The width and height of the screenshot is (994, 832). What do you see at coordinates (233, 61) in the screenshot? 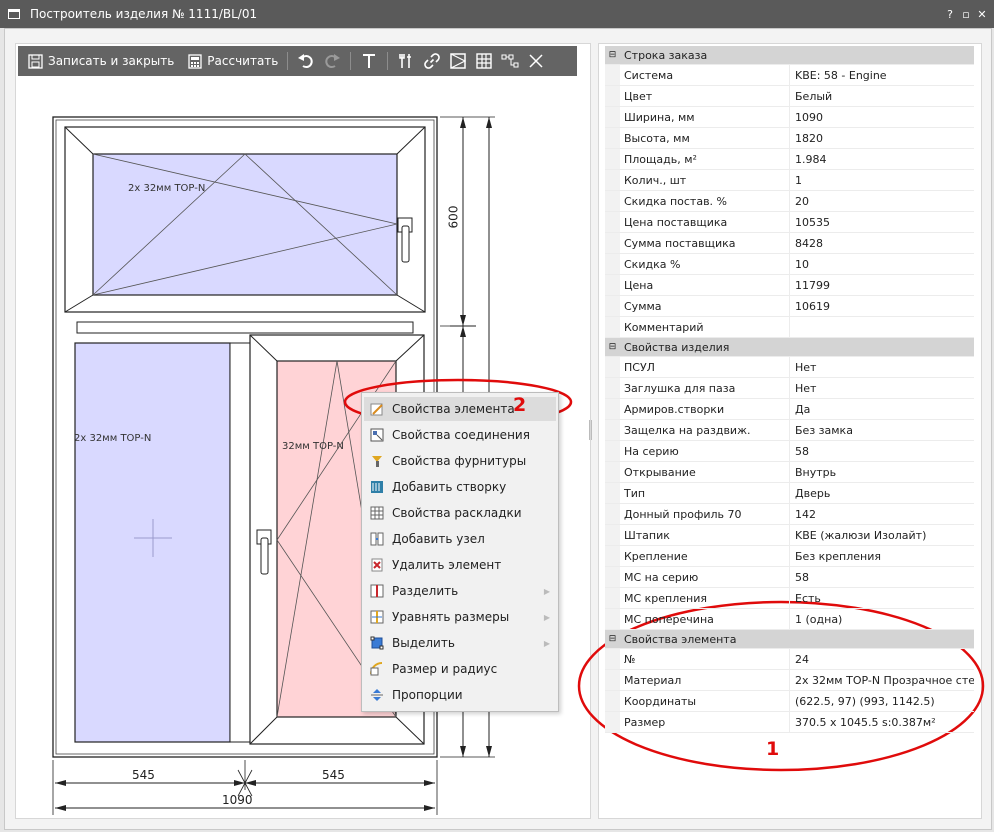
I see `calculate-button: Рассчитать` at bounding box center [233, 61].